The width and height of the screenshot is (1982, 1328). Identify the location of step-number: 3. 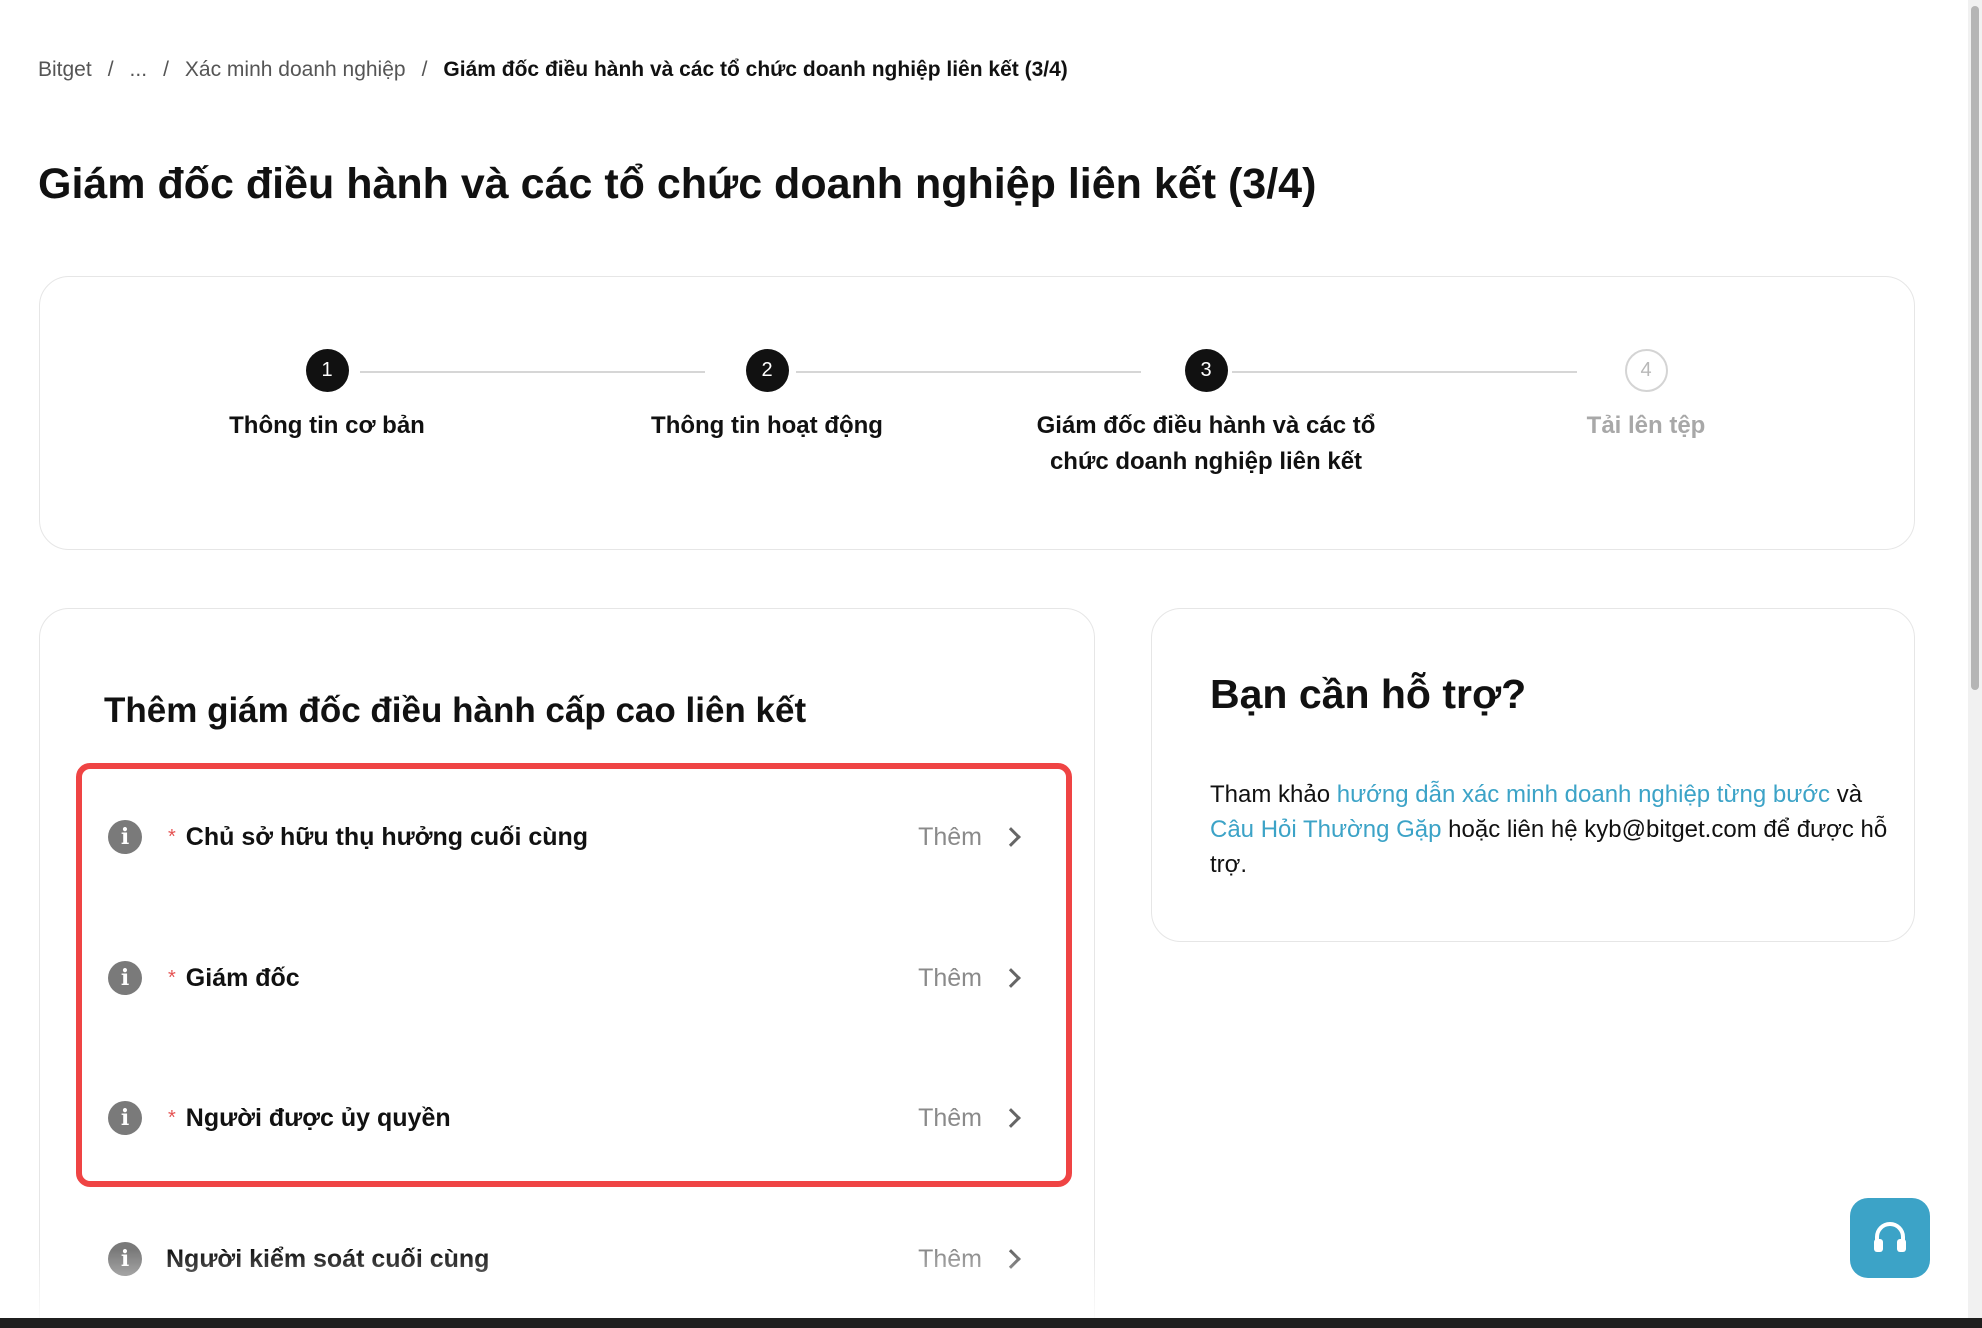
(1206, 370).